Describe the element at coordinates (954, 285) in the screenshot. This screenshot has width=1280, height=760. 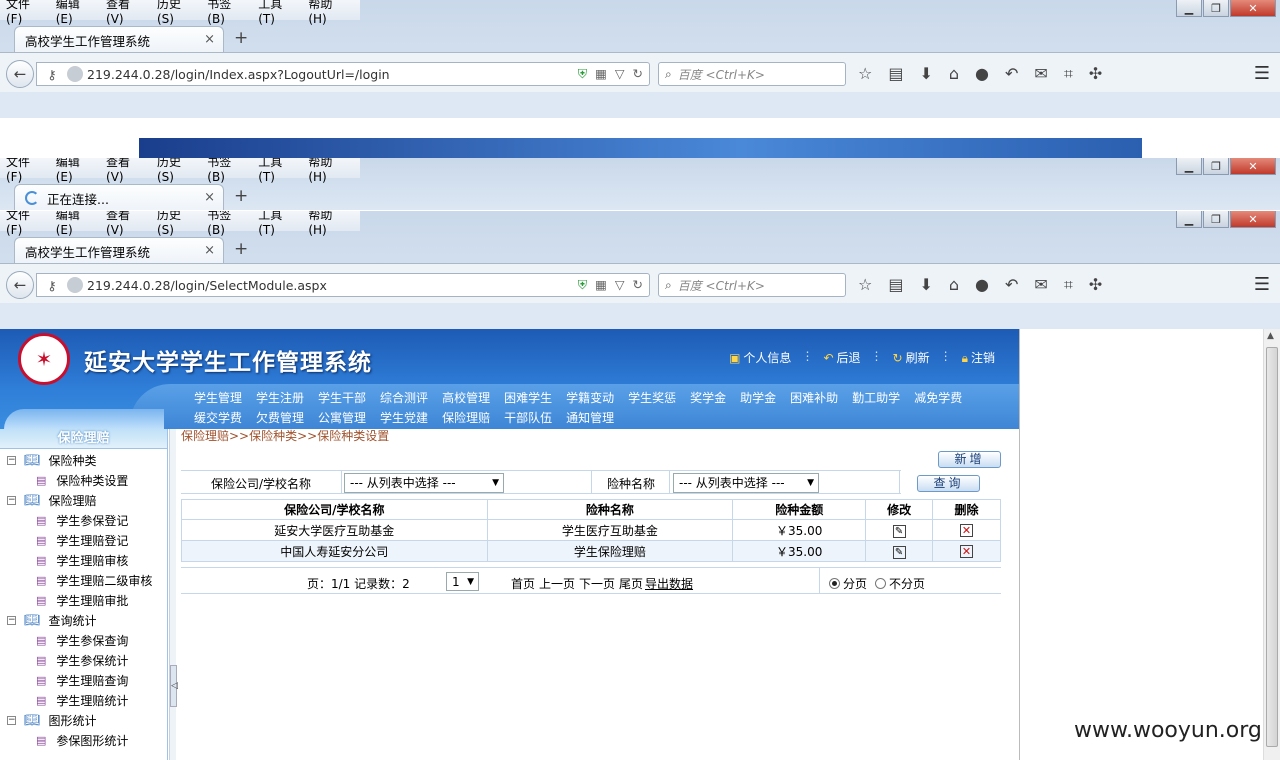
I see `home-icon: ⌂` at that location.